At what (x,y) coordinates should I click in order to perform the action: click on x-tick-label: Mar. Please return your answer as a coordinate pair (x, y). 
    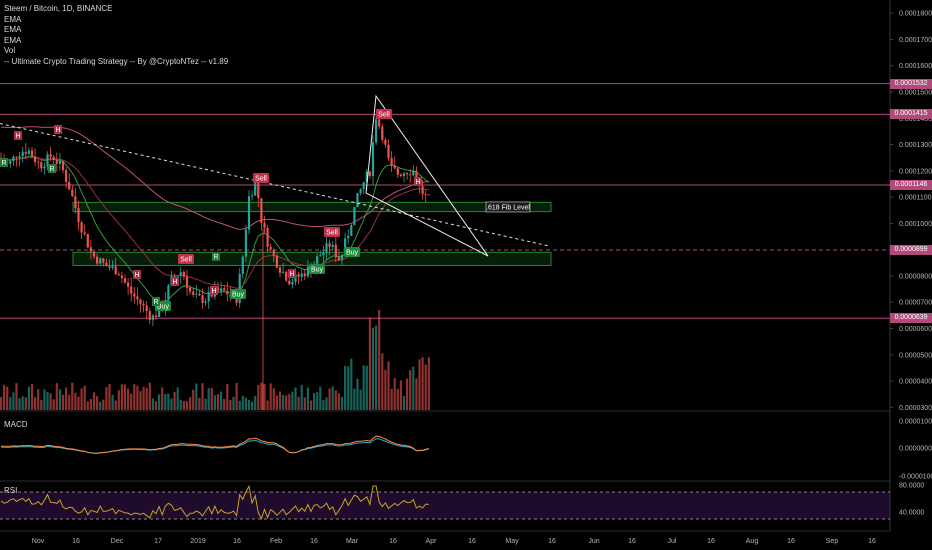
    Looking at the image, I should click on (352, 541).